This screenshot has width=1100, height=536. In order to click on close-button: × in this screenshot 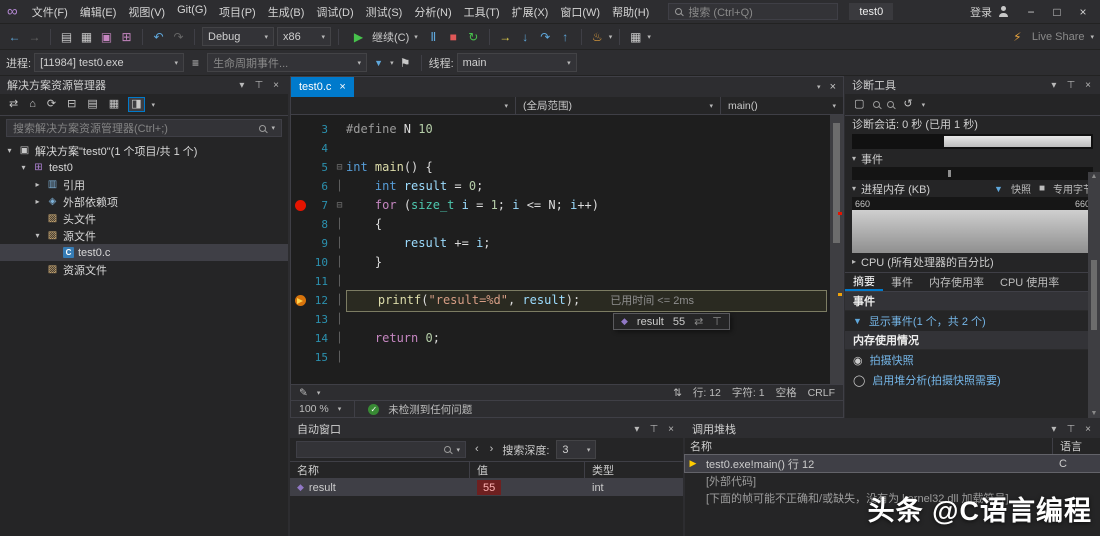, I will do `click(1083, 12)`.